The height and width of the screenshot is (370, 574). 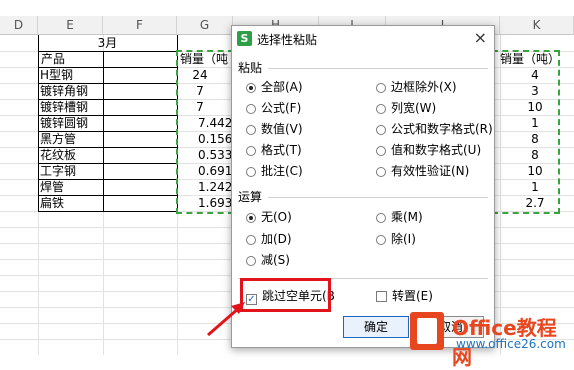 I want to click on radio-formulas-and-number-formats: 公式和数字格式(R), so click(x=434, y=129).